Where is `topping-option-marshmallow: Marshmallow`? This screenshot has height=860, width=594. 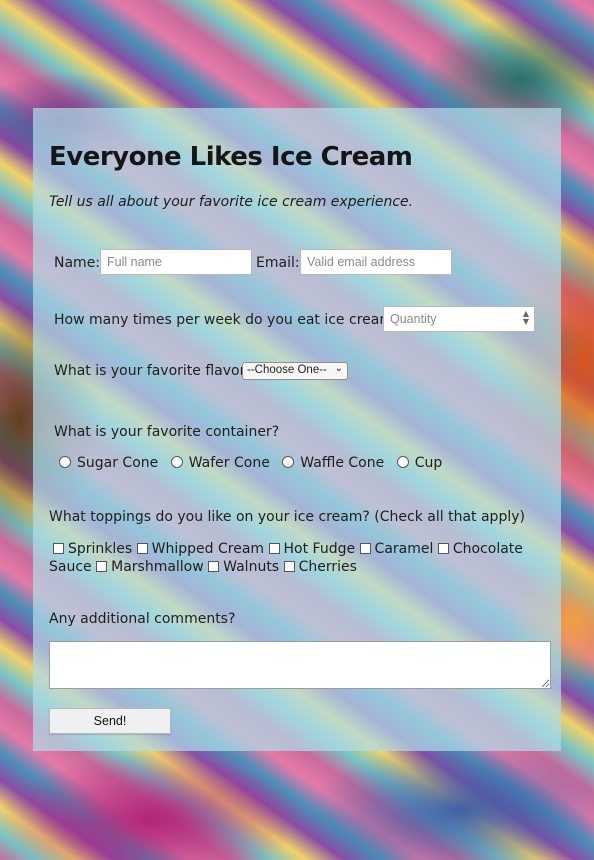
topping-option-marshmallow: Marshmallow is located at coordinates (150, 567).